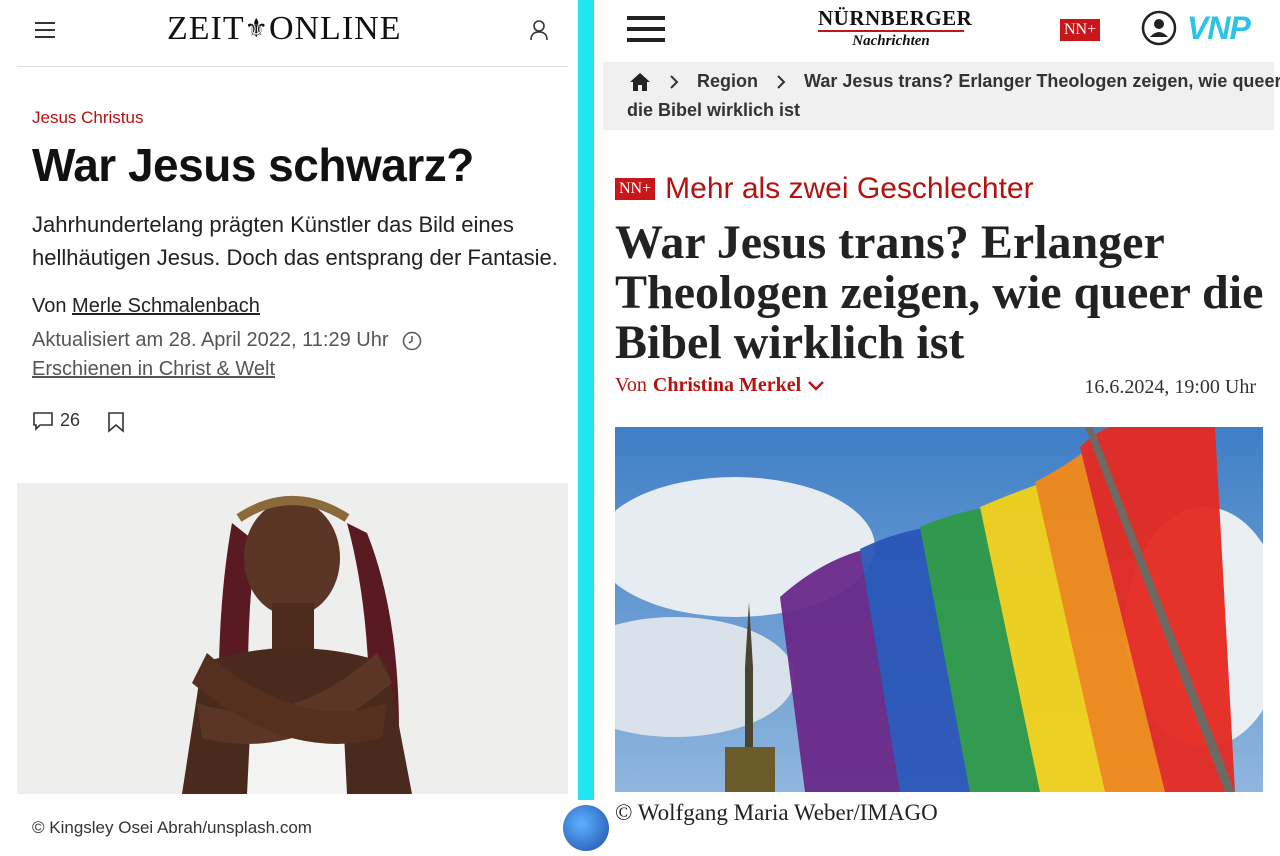  I want to click on comment-count: 26, so click(70, 420).